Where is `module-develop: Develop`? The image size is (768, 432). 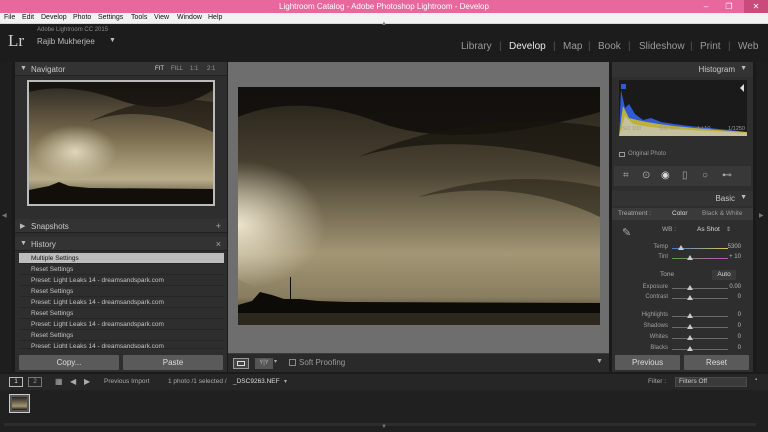
module-develop: Develop is located at coordinates (527, 46).